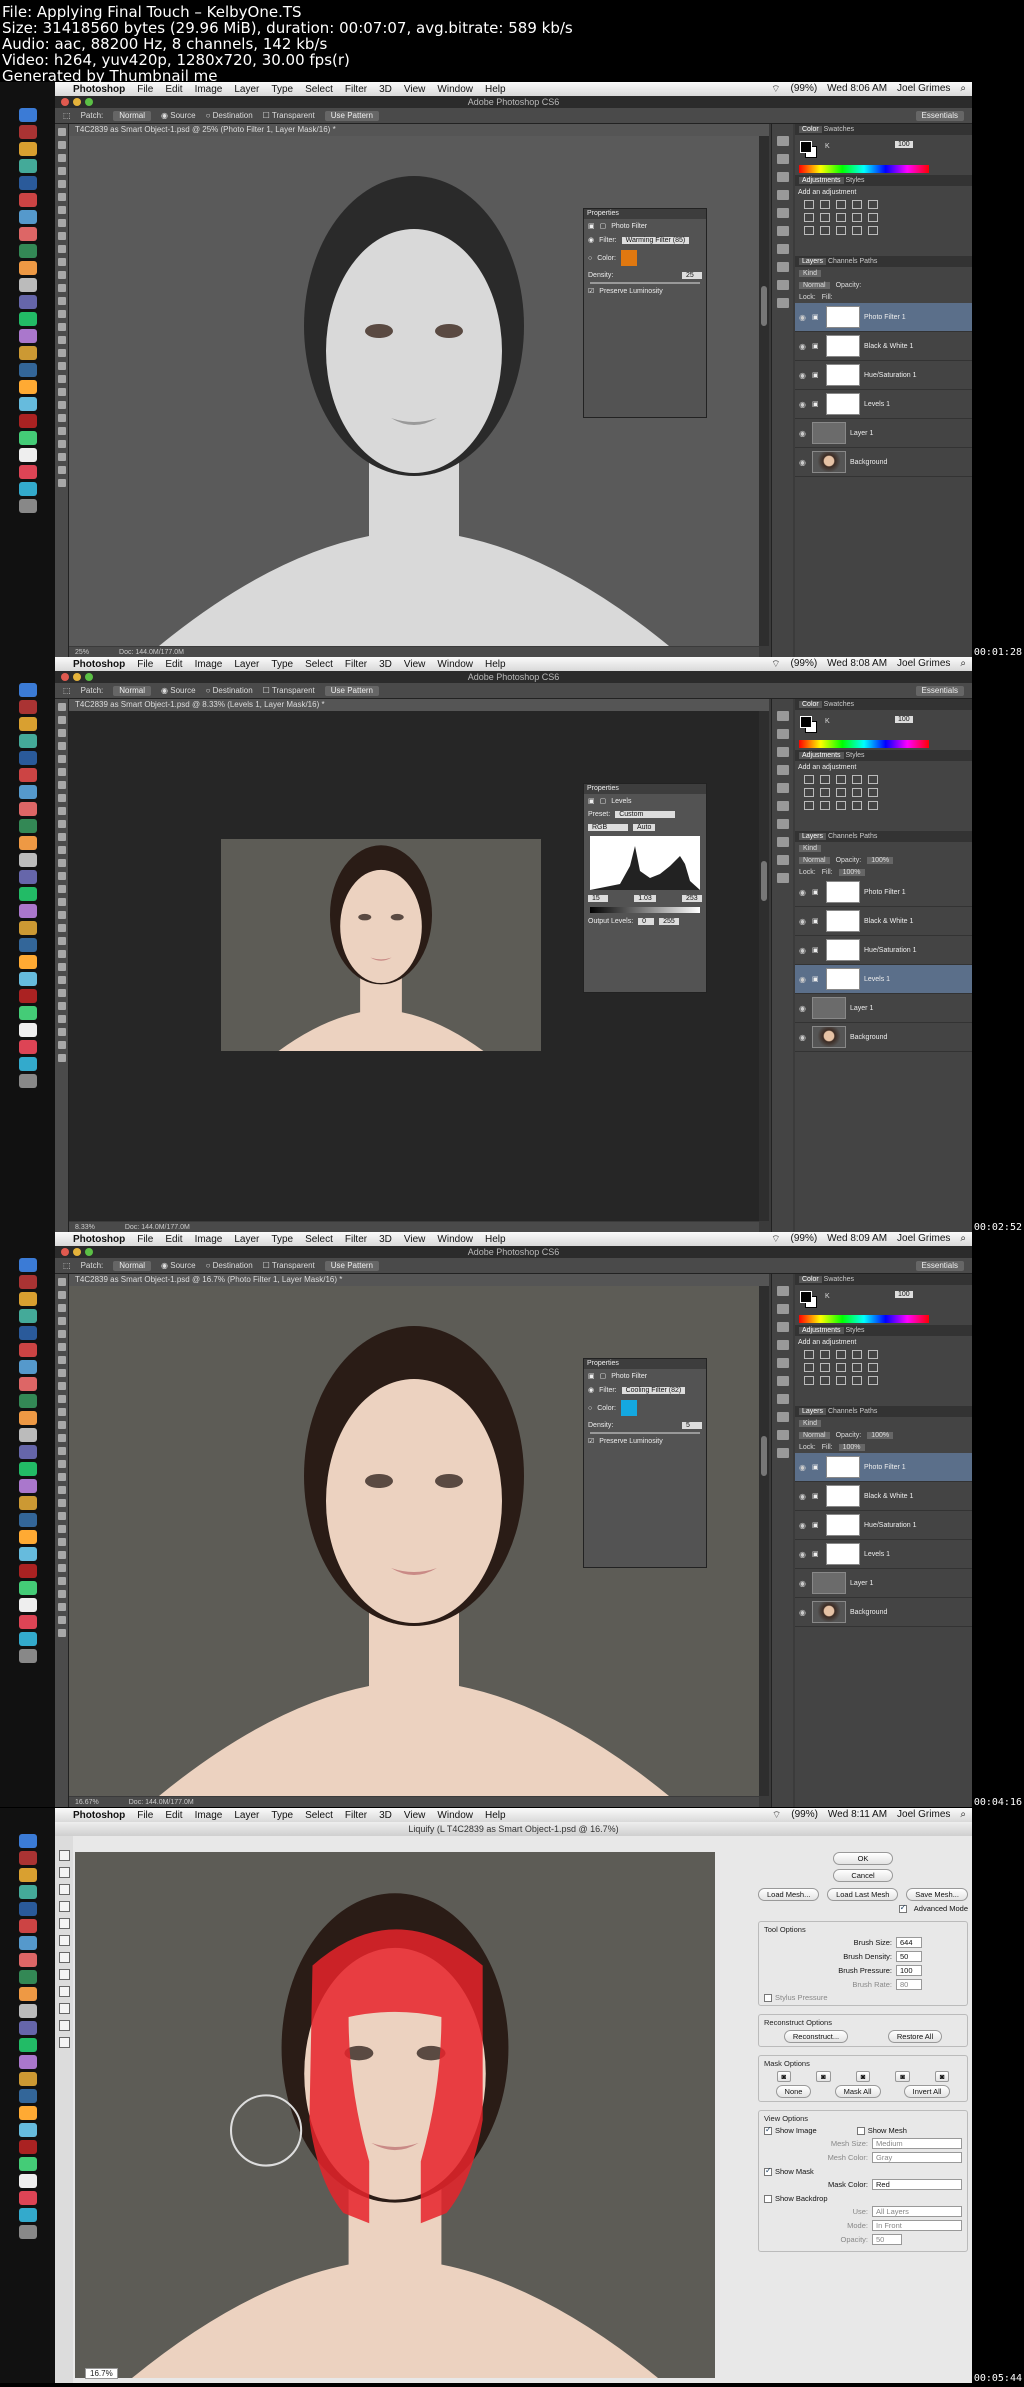 This screenshot has height=2387, width=1024. What do you see at coordinates (132, 1265) in the screenshot?
I see `patch-mode-select: Normal` at bounding box center [132, 1265].